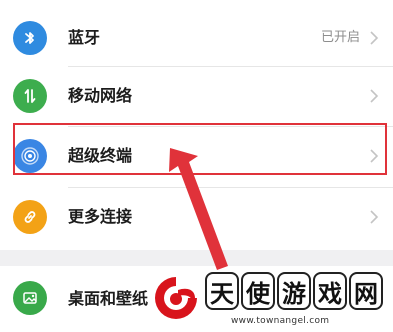 This screenshot has height=332, width=393. Describe the element at coordinates (330, 291) in the screenshot. I see `watermark-char: 戏` at that location.